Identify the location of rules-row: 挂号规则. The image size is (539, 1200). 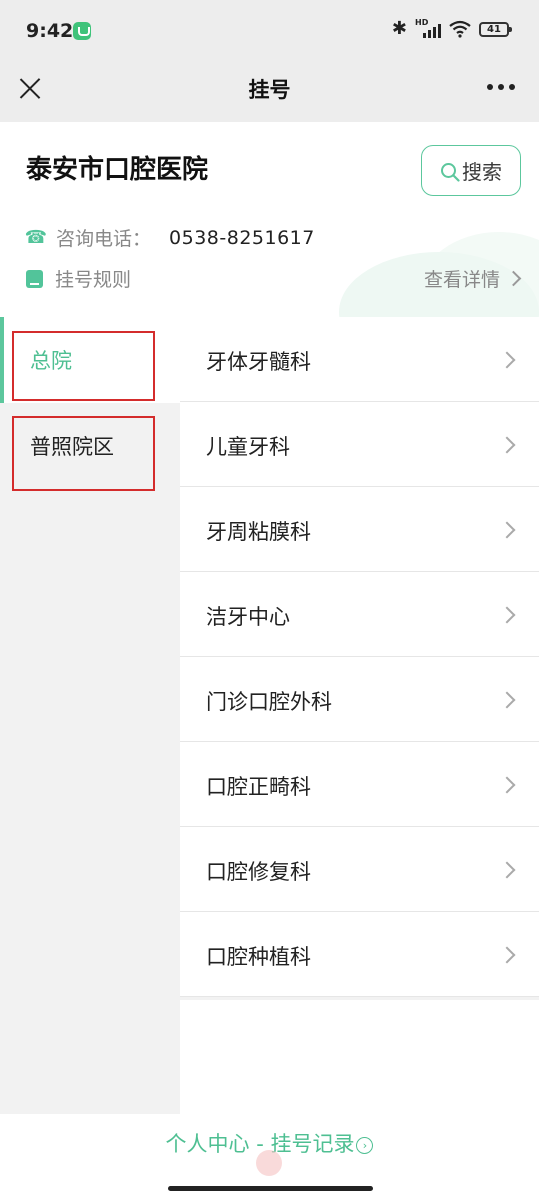
(78, 278).